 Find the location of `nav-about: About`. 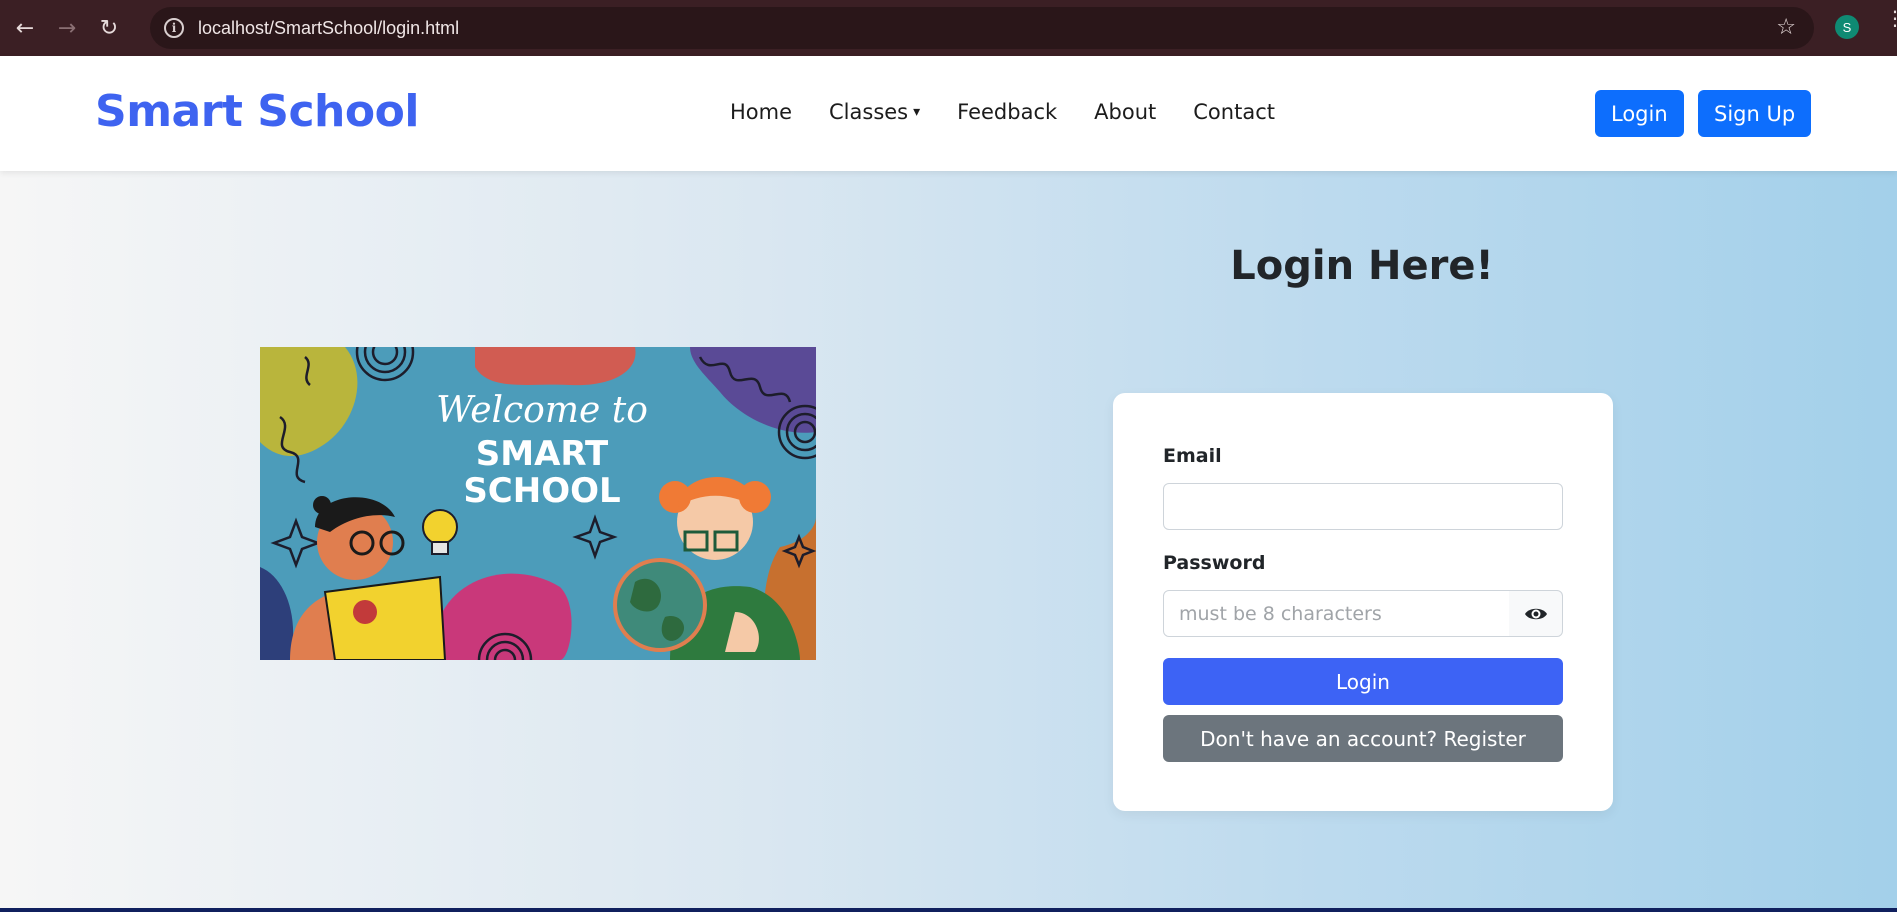

nav-about: About is located at coordinates (1125, 112).